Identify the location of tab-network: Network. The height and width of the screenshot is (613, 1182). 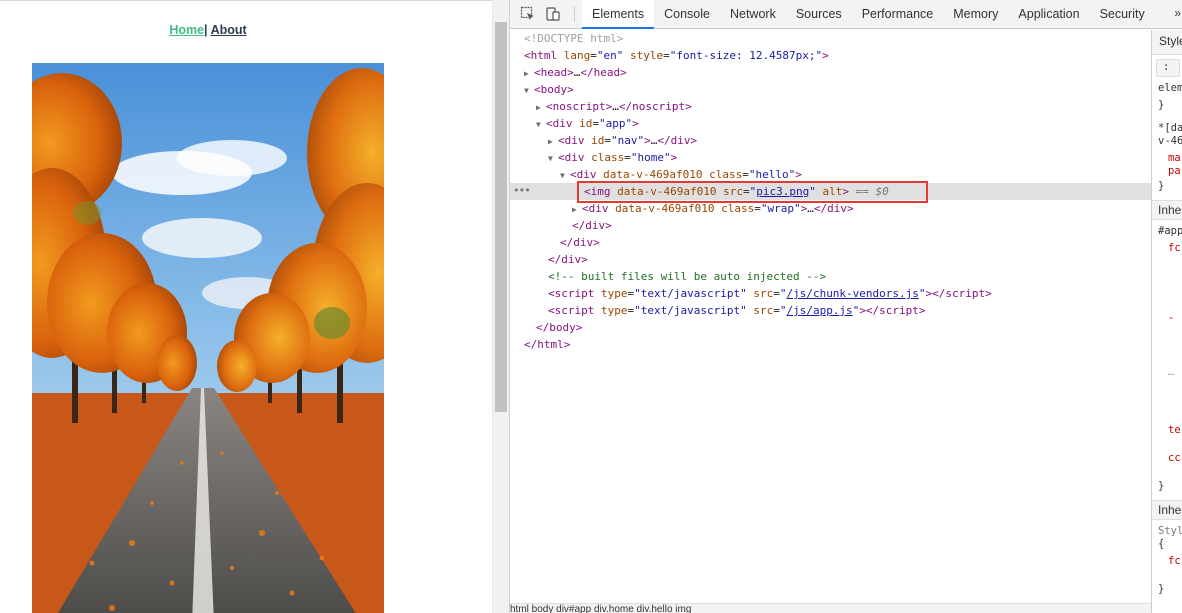
(753, 14).